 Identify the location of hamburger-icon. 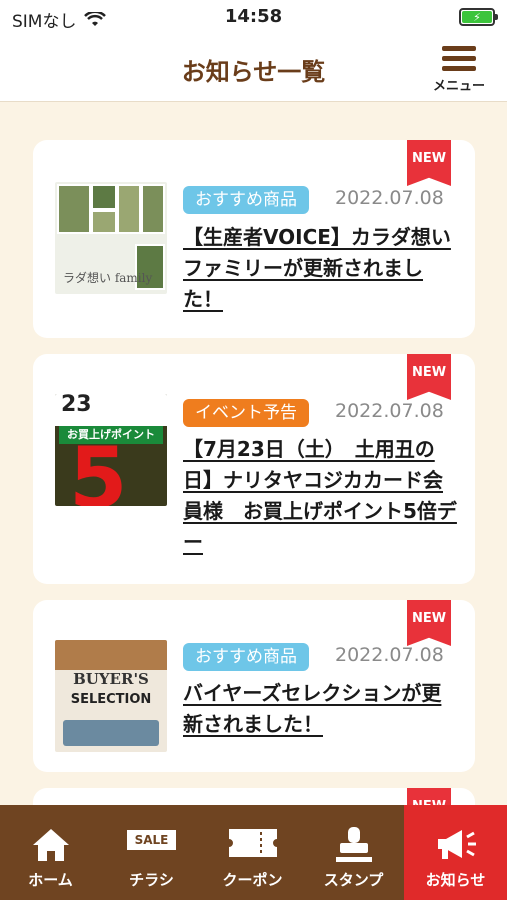
(459, 58).